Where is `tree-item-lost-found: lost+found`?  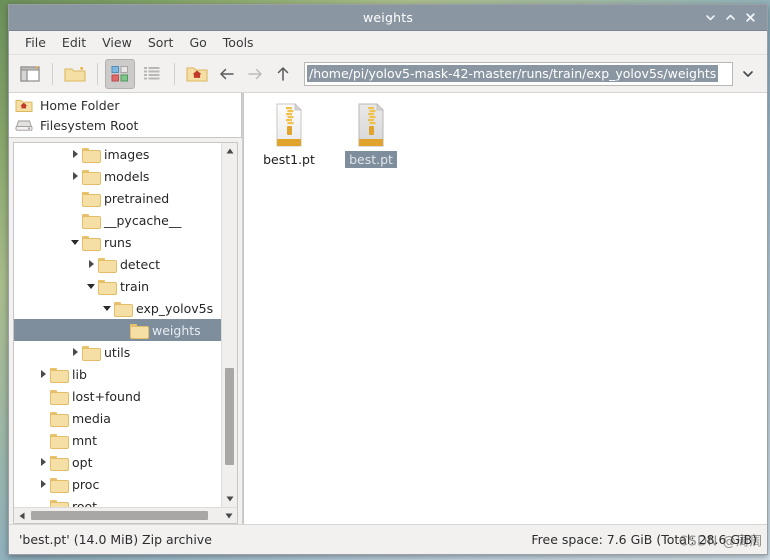 tree-item-lost-found: lost+found is located at coordinates (117, 396).